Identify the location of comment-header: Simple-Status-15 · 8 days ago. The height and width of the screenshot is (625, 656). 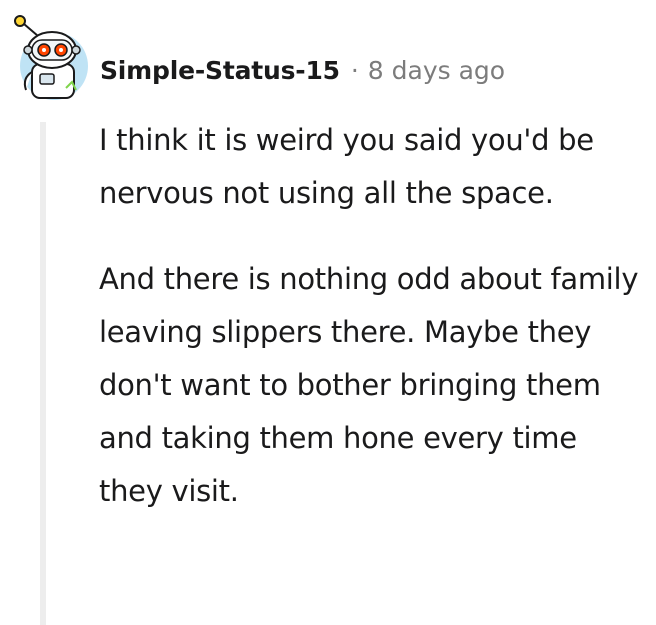
(302, 70).